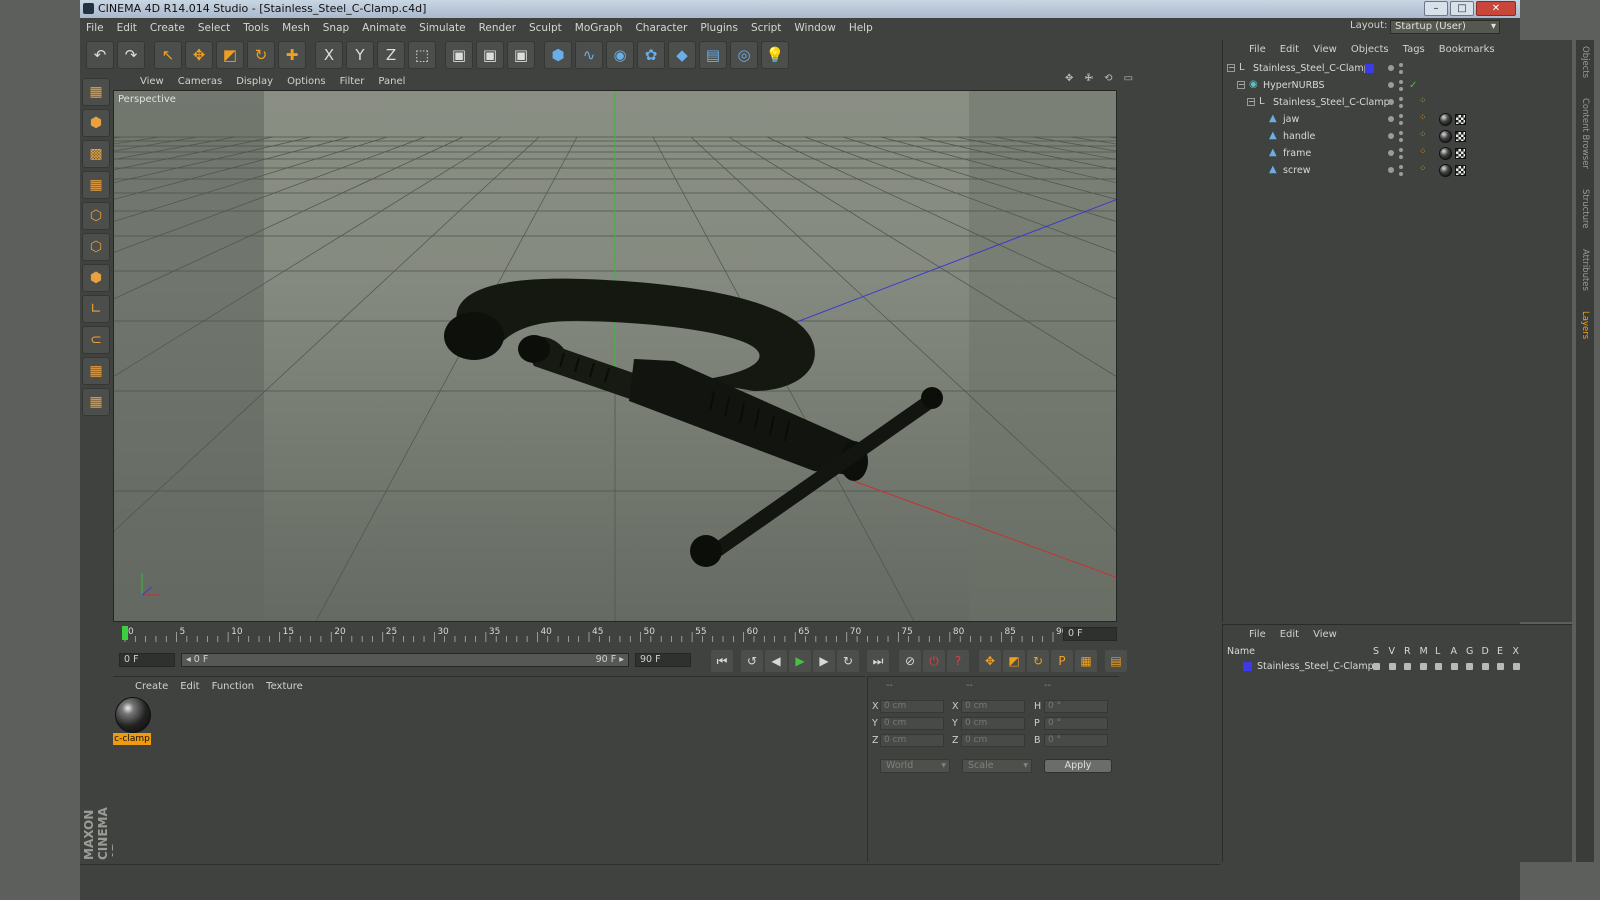 Image resolution: width=1600 pixels, height=900 pixels. I want to click on viewport-menu-filter: Filter, so click(352, 81).